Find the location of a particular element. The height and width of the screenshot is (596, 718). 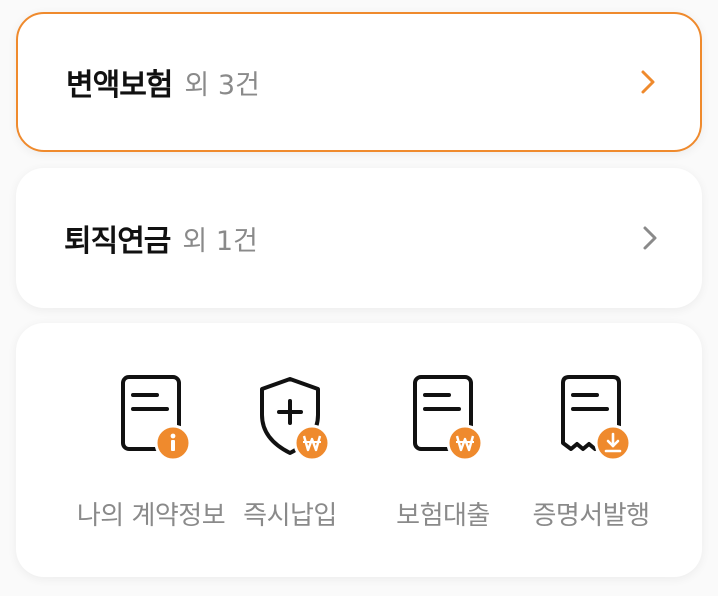

contract-title: 퇴직연금 is located at coordinates (117, 241).